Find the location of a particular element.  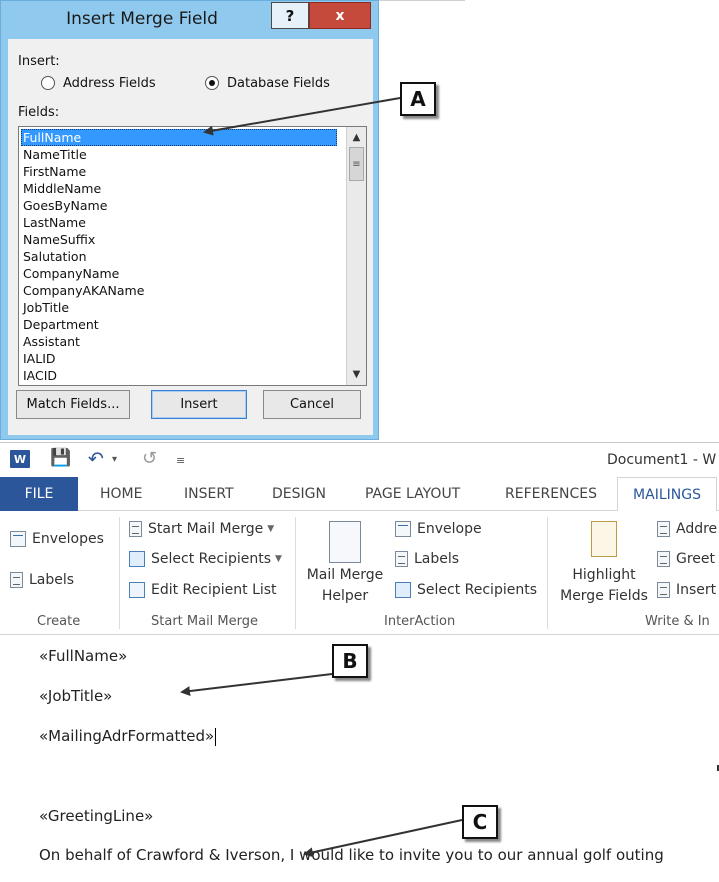

address-block-label: Addre is located at coordinates (697, 529).